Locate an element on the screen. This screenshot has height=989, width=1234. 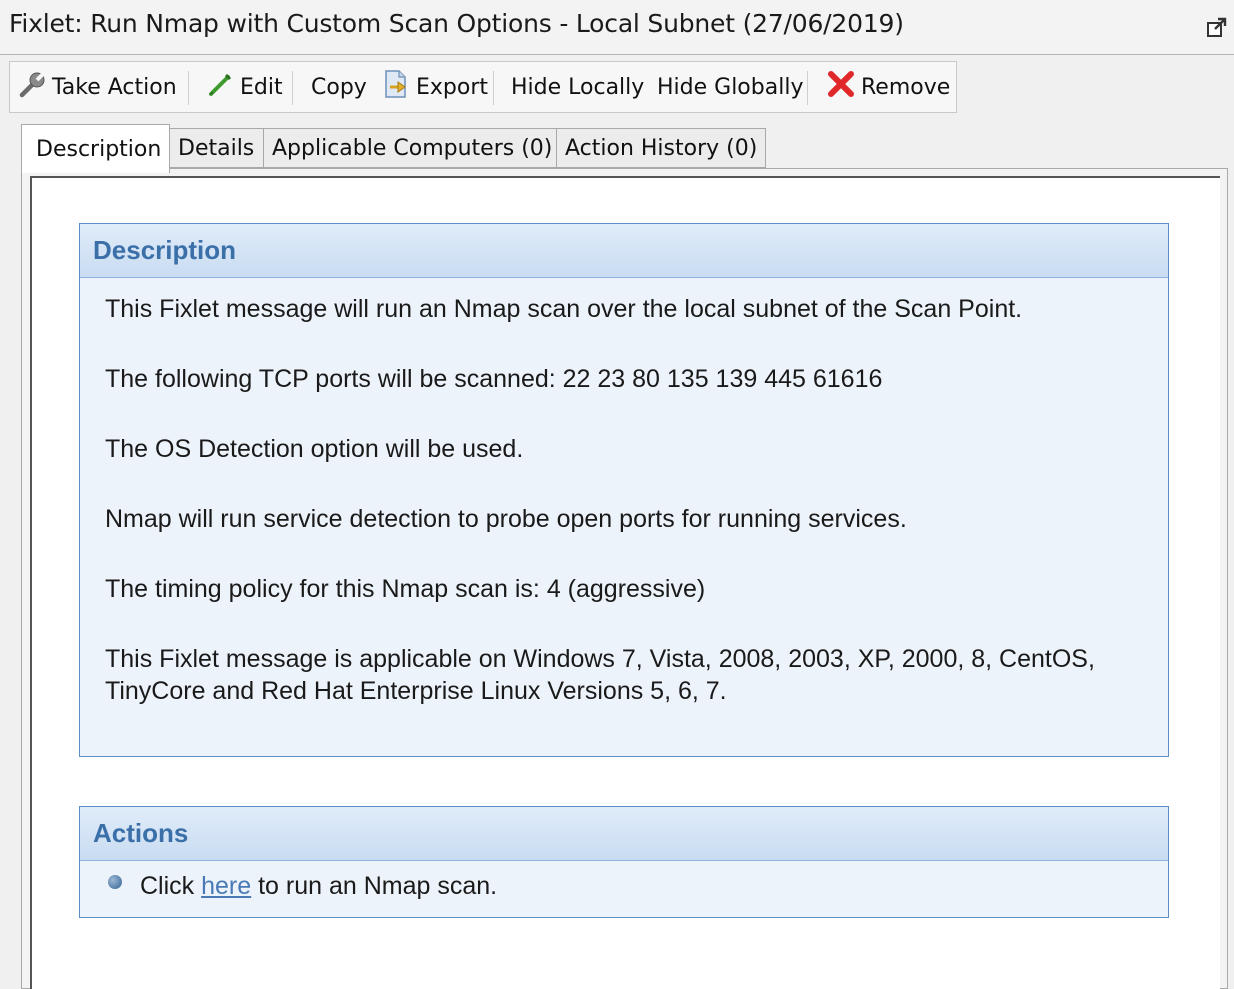
actions-panel: Actions Click here to run an Nmap scan. is located at coordinates (624, 862).